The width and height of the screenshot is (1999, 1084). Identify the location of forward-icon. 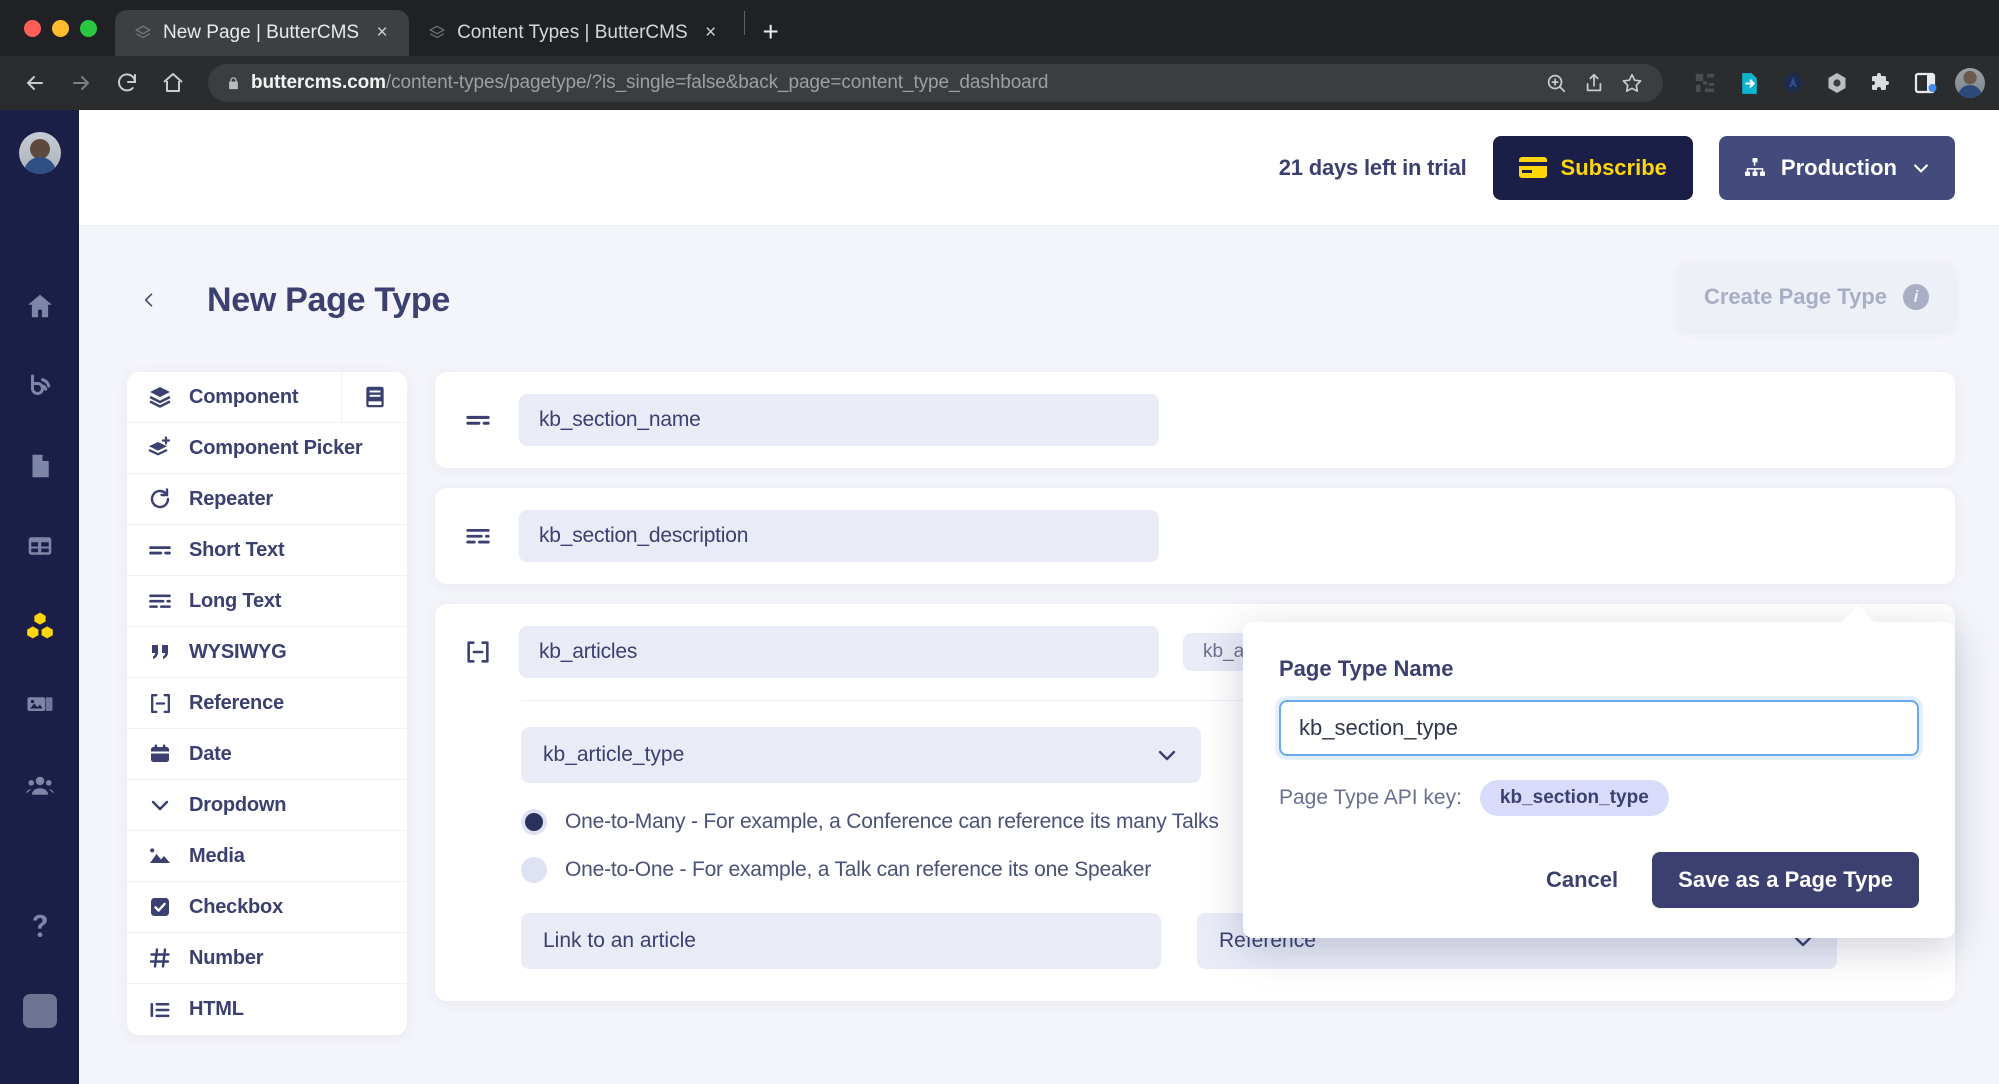
(81, 83).